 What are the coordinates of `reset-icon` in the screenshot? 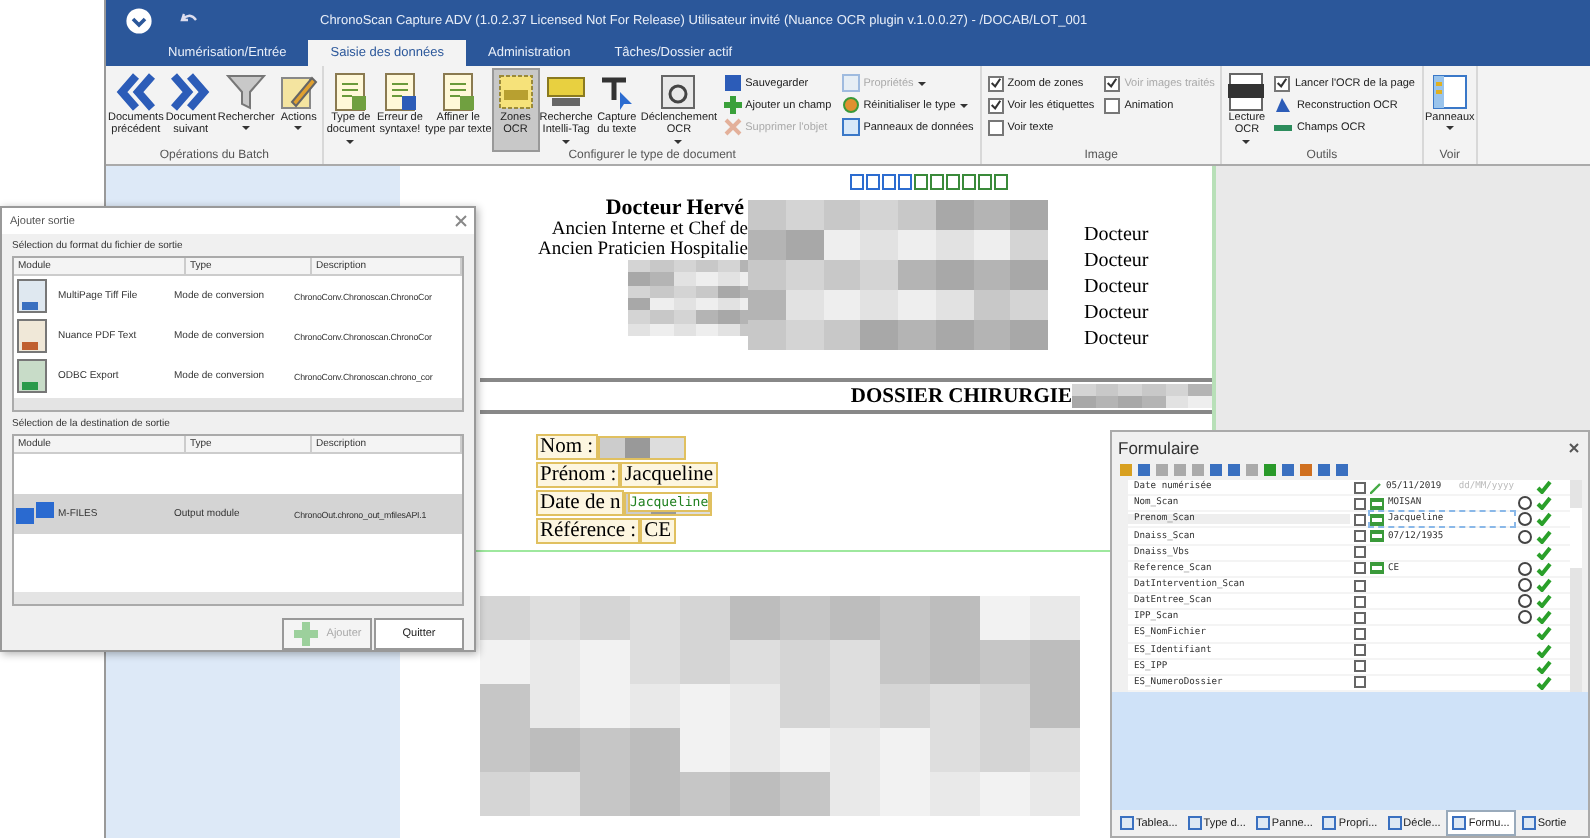 It's located at (850, 105).